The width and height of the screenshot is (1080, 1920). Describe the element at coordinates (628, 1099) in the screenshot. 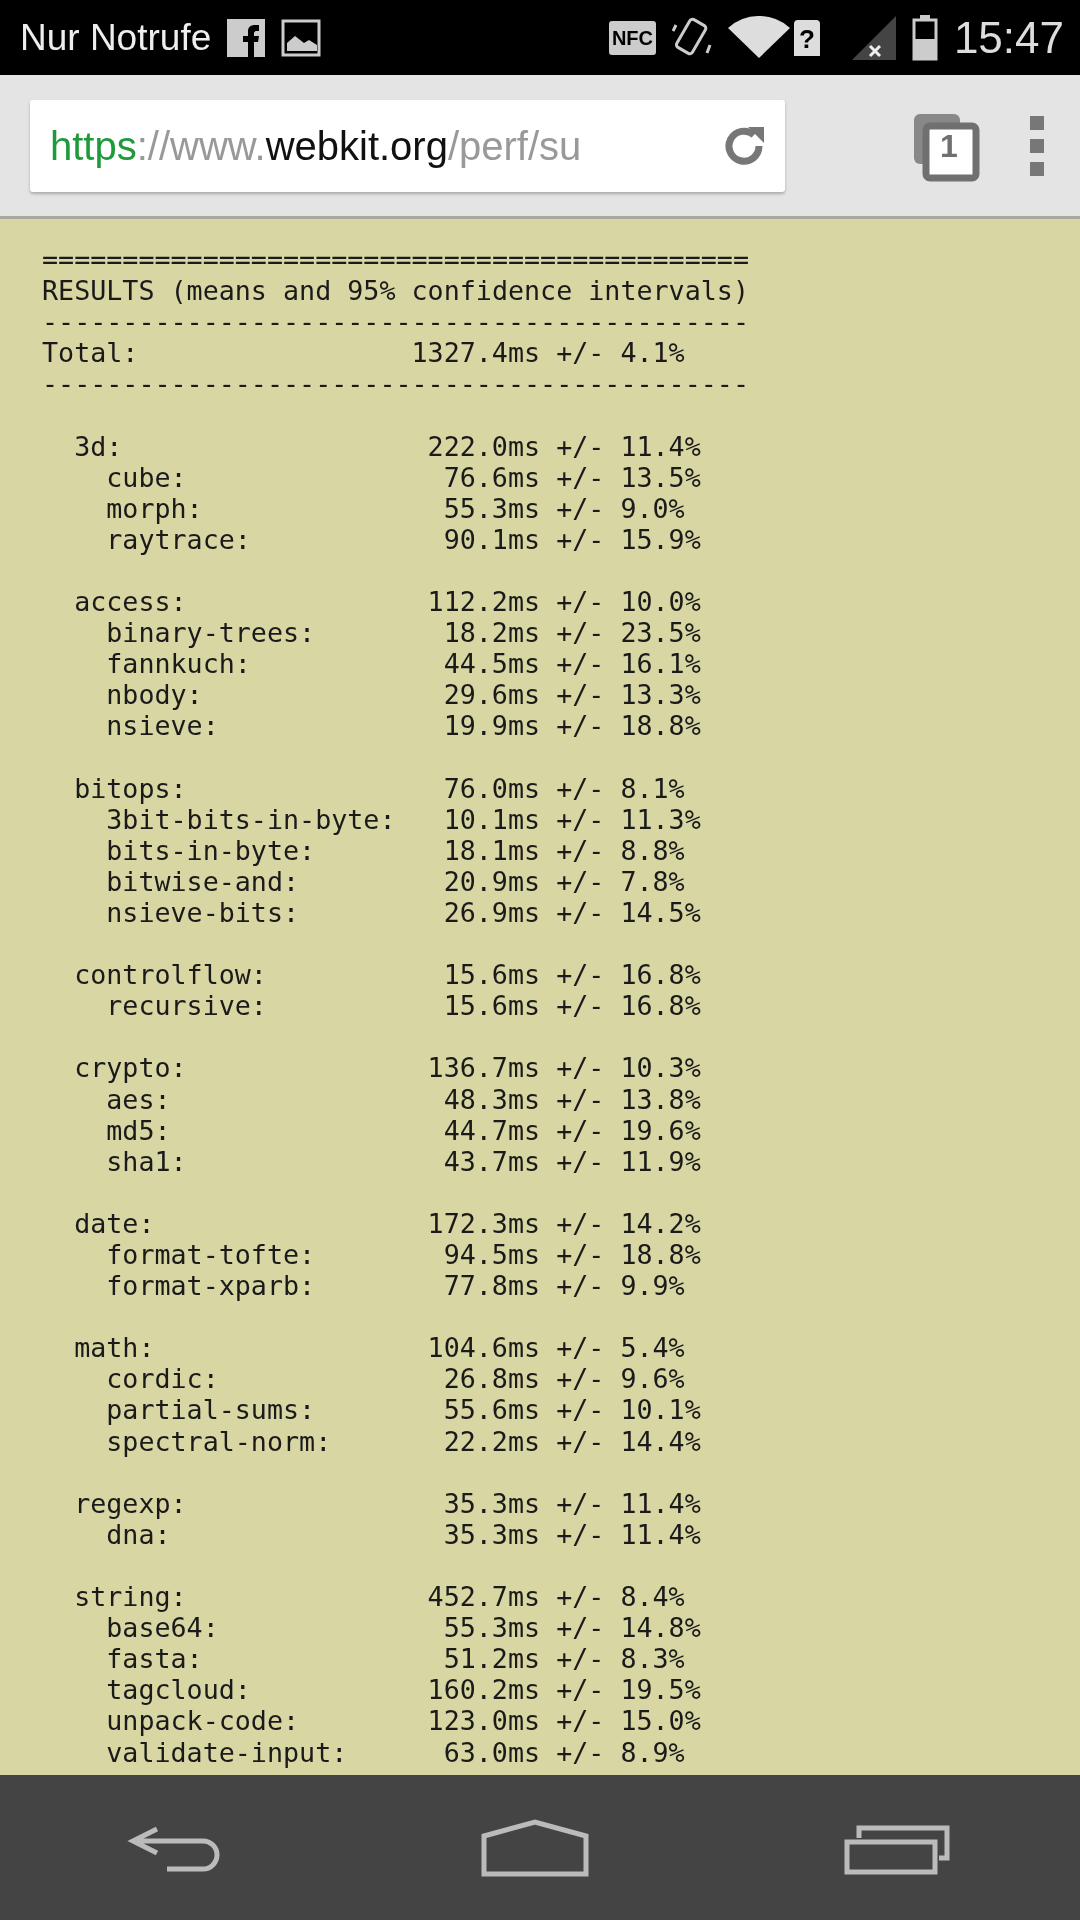

I see `result-interval: +/- 13.8%` at that location.